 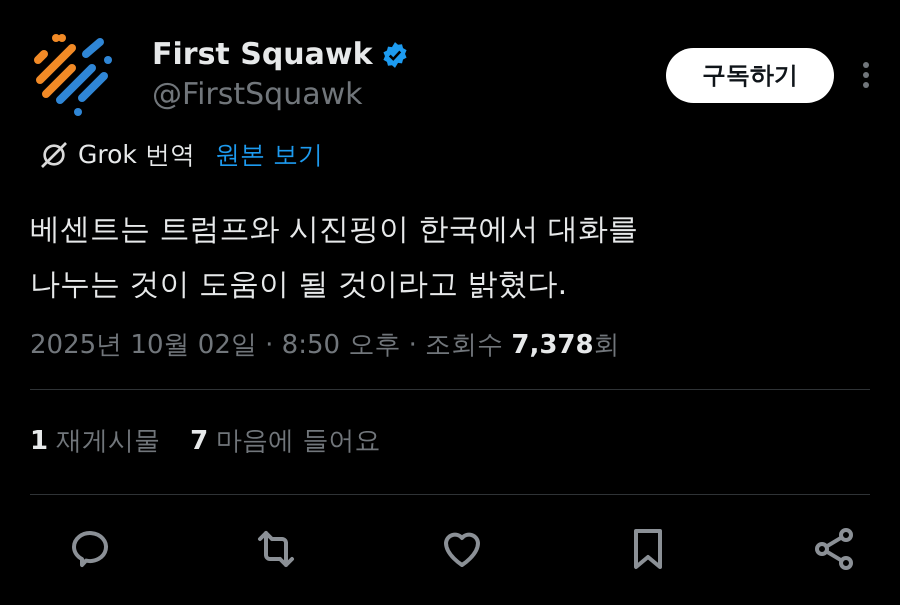 What do you see at coordinates (325, 345) in the screenshot?
I see `post-meta: 2025년 10월 02일 · 8:50 오후 · 조회수 7,378회` at bounding box center [325, 345].